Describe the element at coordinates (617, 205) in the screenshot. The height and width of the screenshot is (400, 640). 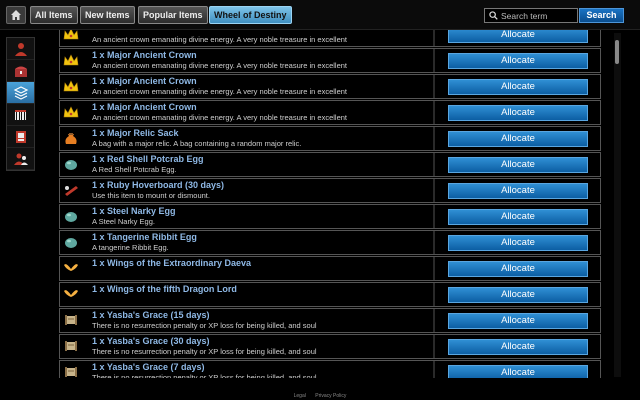
I see `scrollbar-track` at that location.